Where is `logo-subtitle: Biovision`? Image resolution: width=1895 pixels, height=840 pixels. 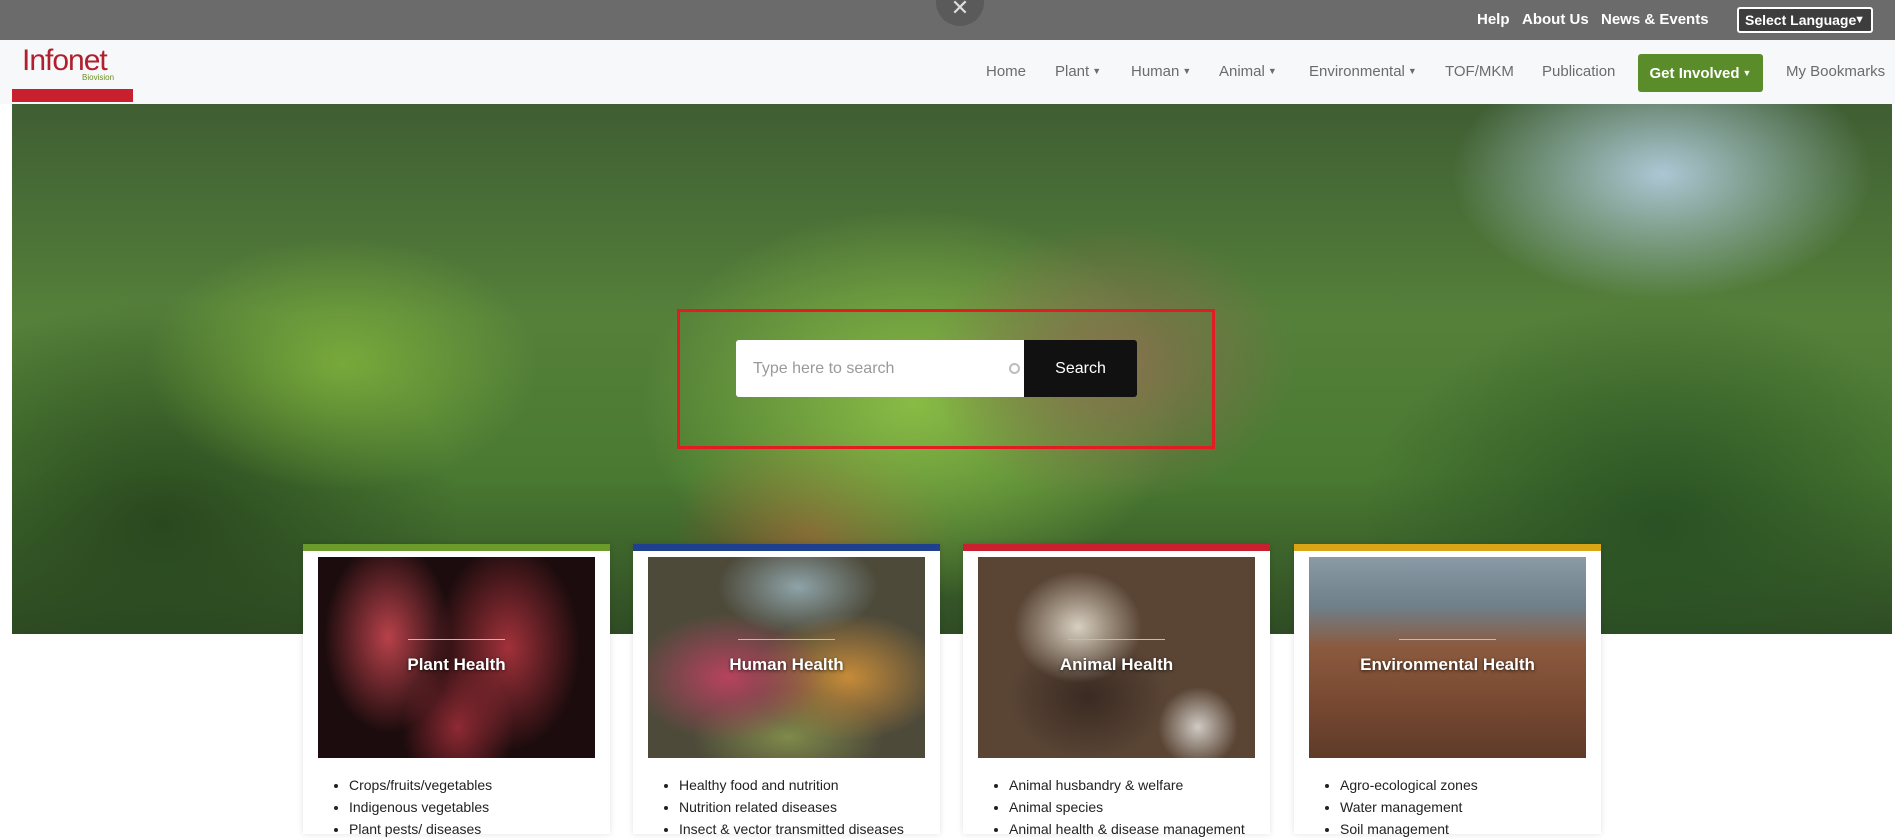 logo-subtitle: Biovision is located at coordinates (98, 77).